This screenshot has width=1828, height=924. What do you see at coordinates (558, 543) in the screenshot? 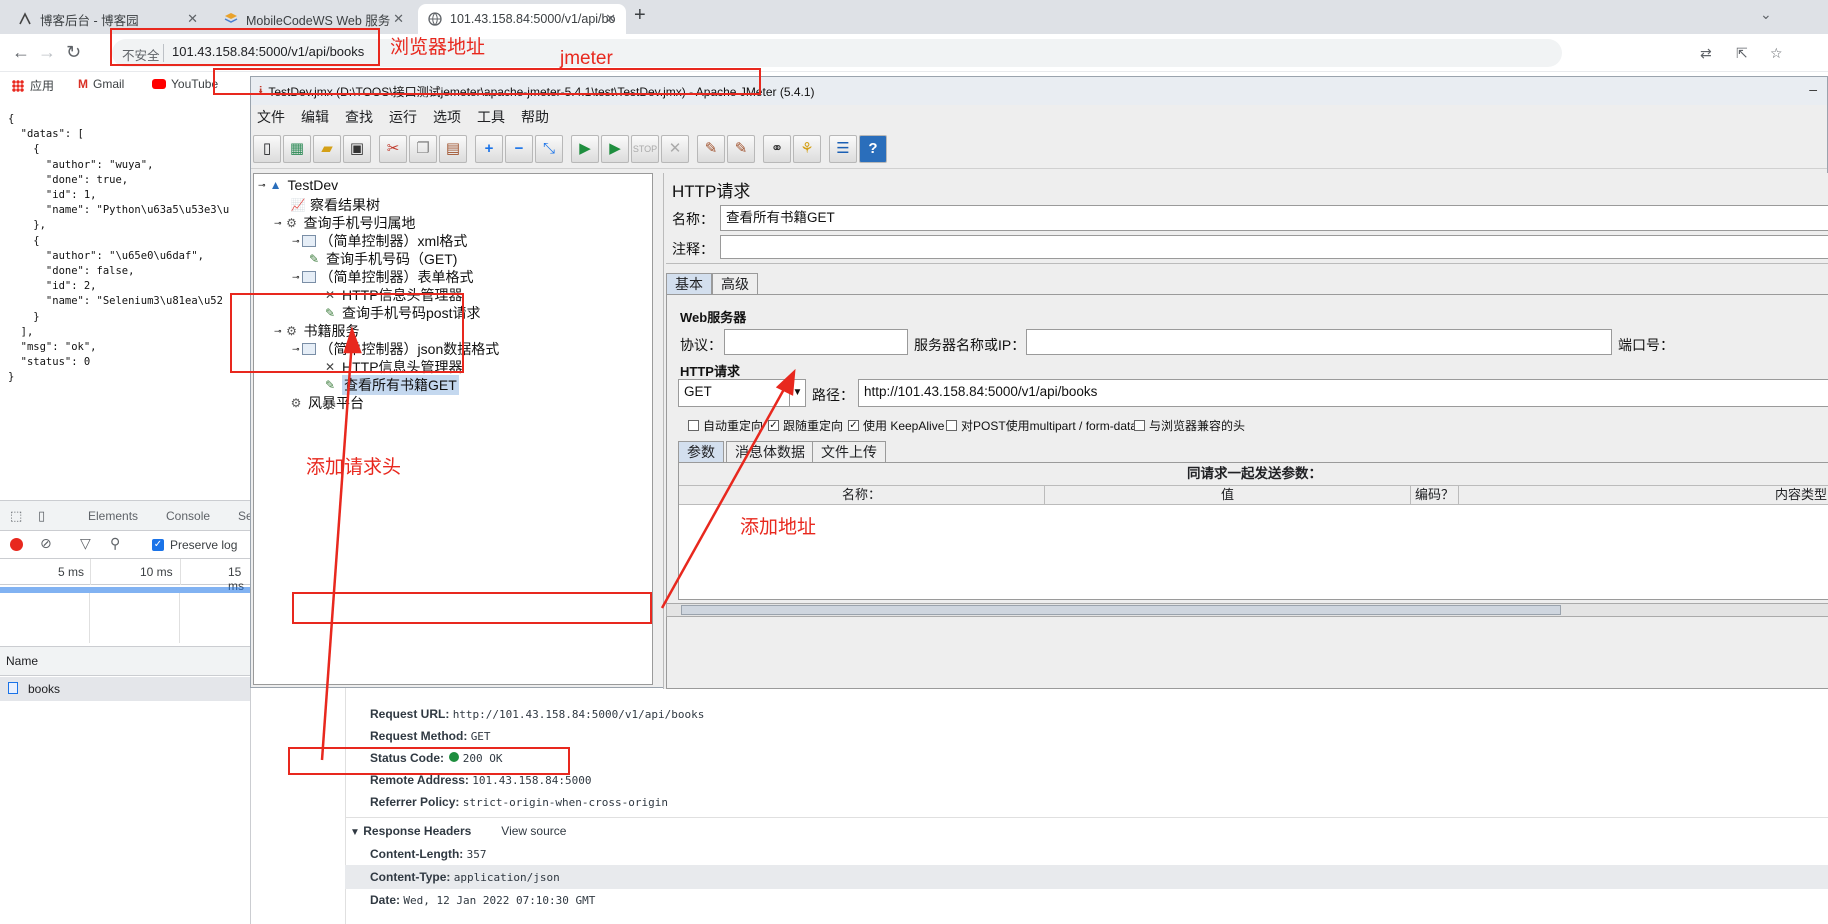
I see `annotation-arrows` at bounding box center [558, 543].